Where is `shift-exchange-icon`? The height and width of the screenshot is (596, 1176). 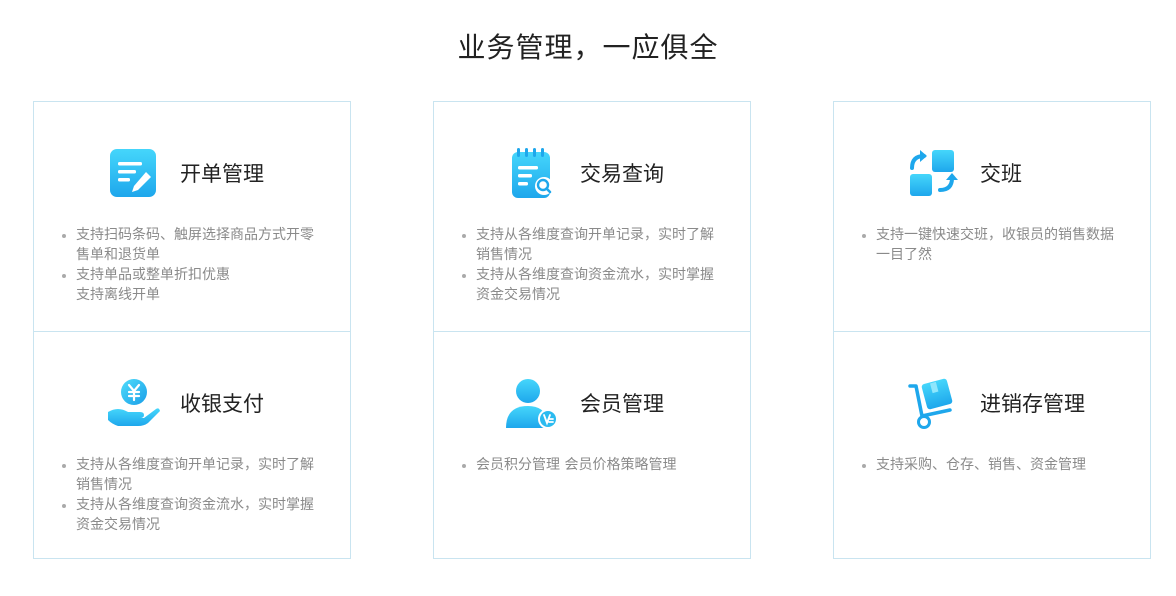
shift-exchange-icon is located at coordinates (932, 174).